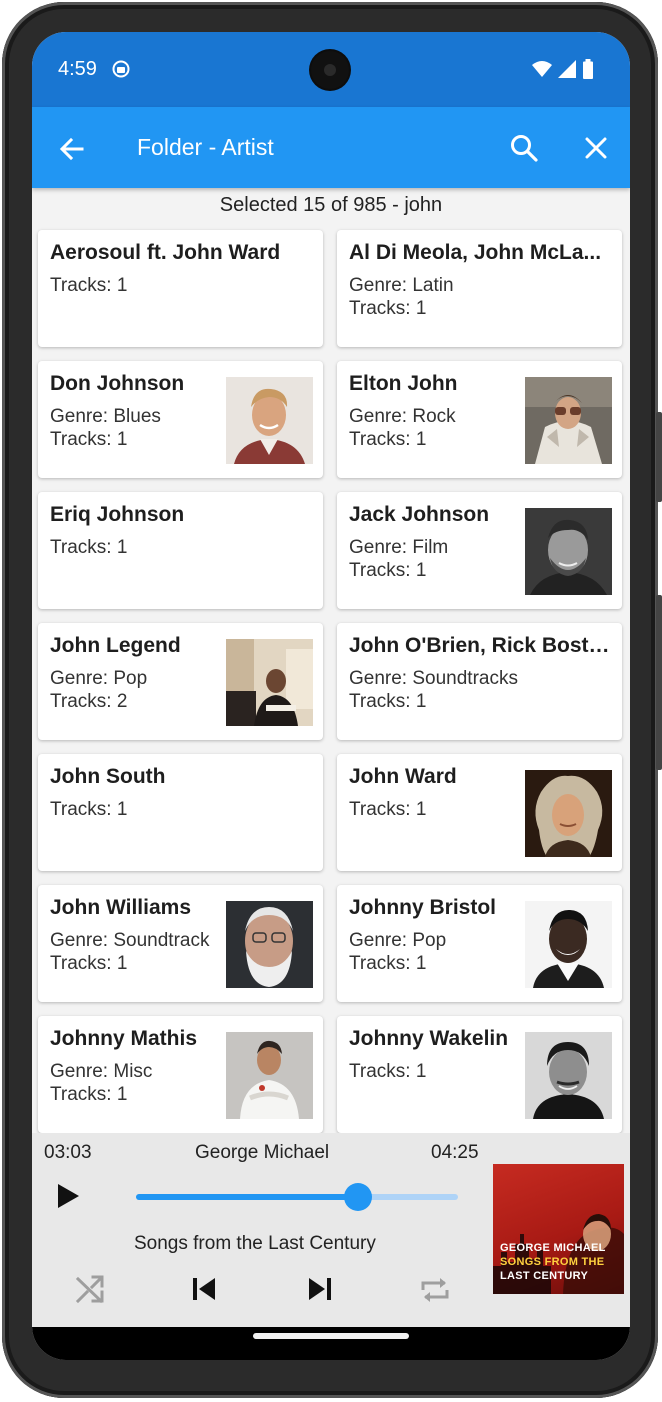  Describe the element at coordinates (429, 1038) in the screenshot. I see `artist-name: Johnny Wakelin` at that location.